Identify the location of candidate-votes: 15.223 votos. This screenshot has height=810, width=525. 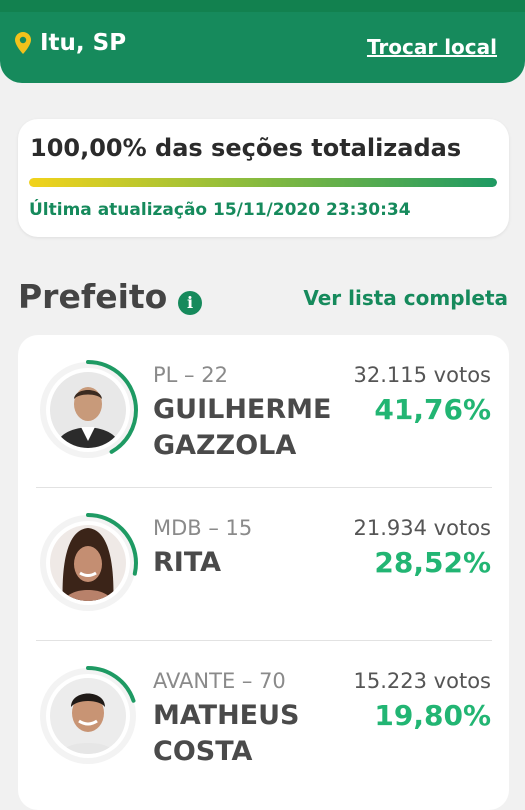
(422, 681).